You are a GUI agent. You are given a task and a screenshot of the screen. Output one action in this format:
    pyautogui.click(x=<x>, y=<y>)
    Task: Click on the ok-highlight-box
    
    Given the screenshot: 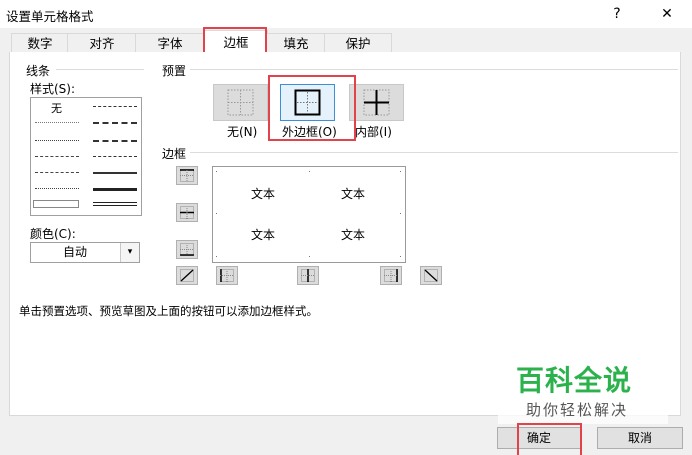 What is the action you would take?
    pyautogui.click(x=549, y=439)
    